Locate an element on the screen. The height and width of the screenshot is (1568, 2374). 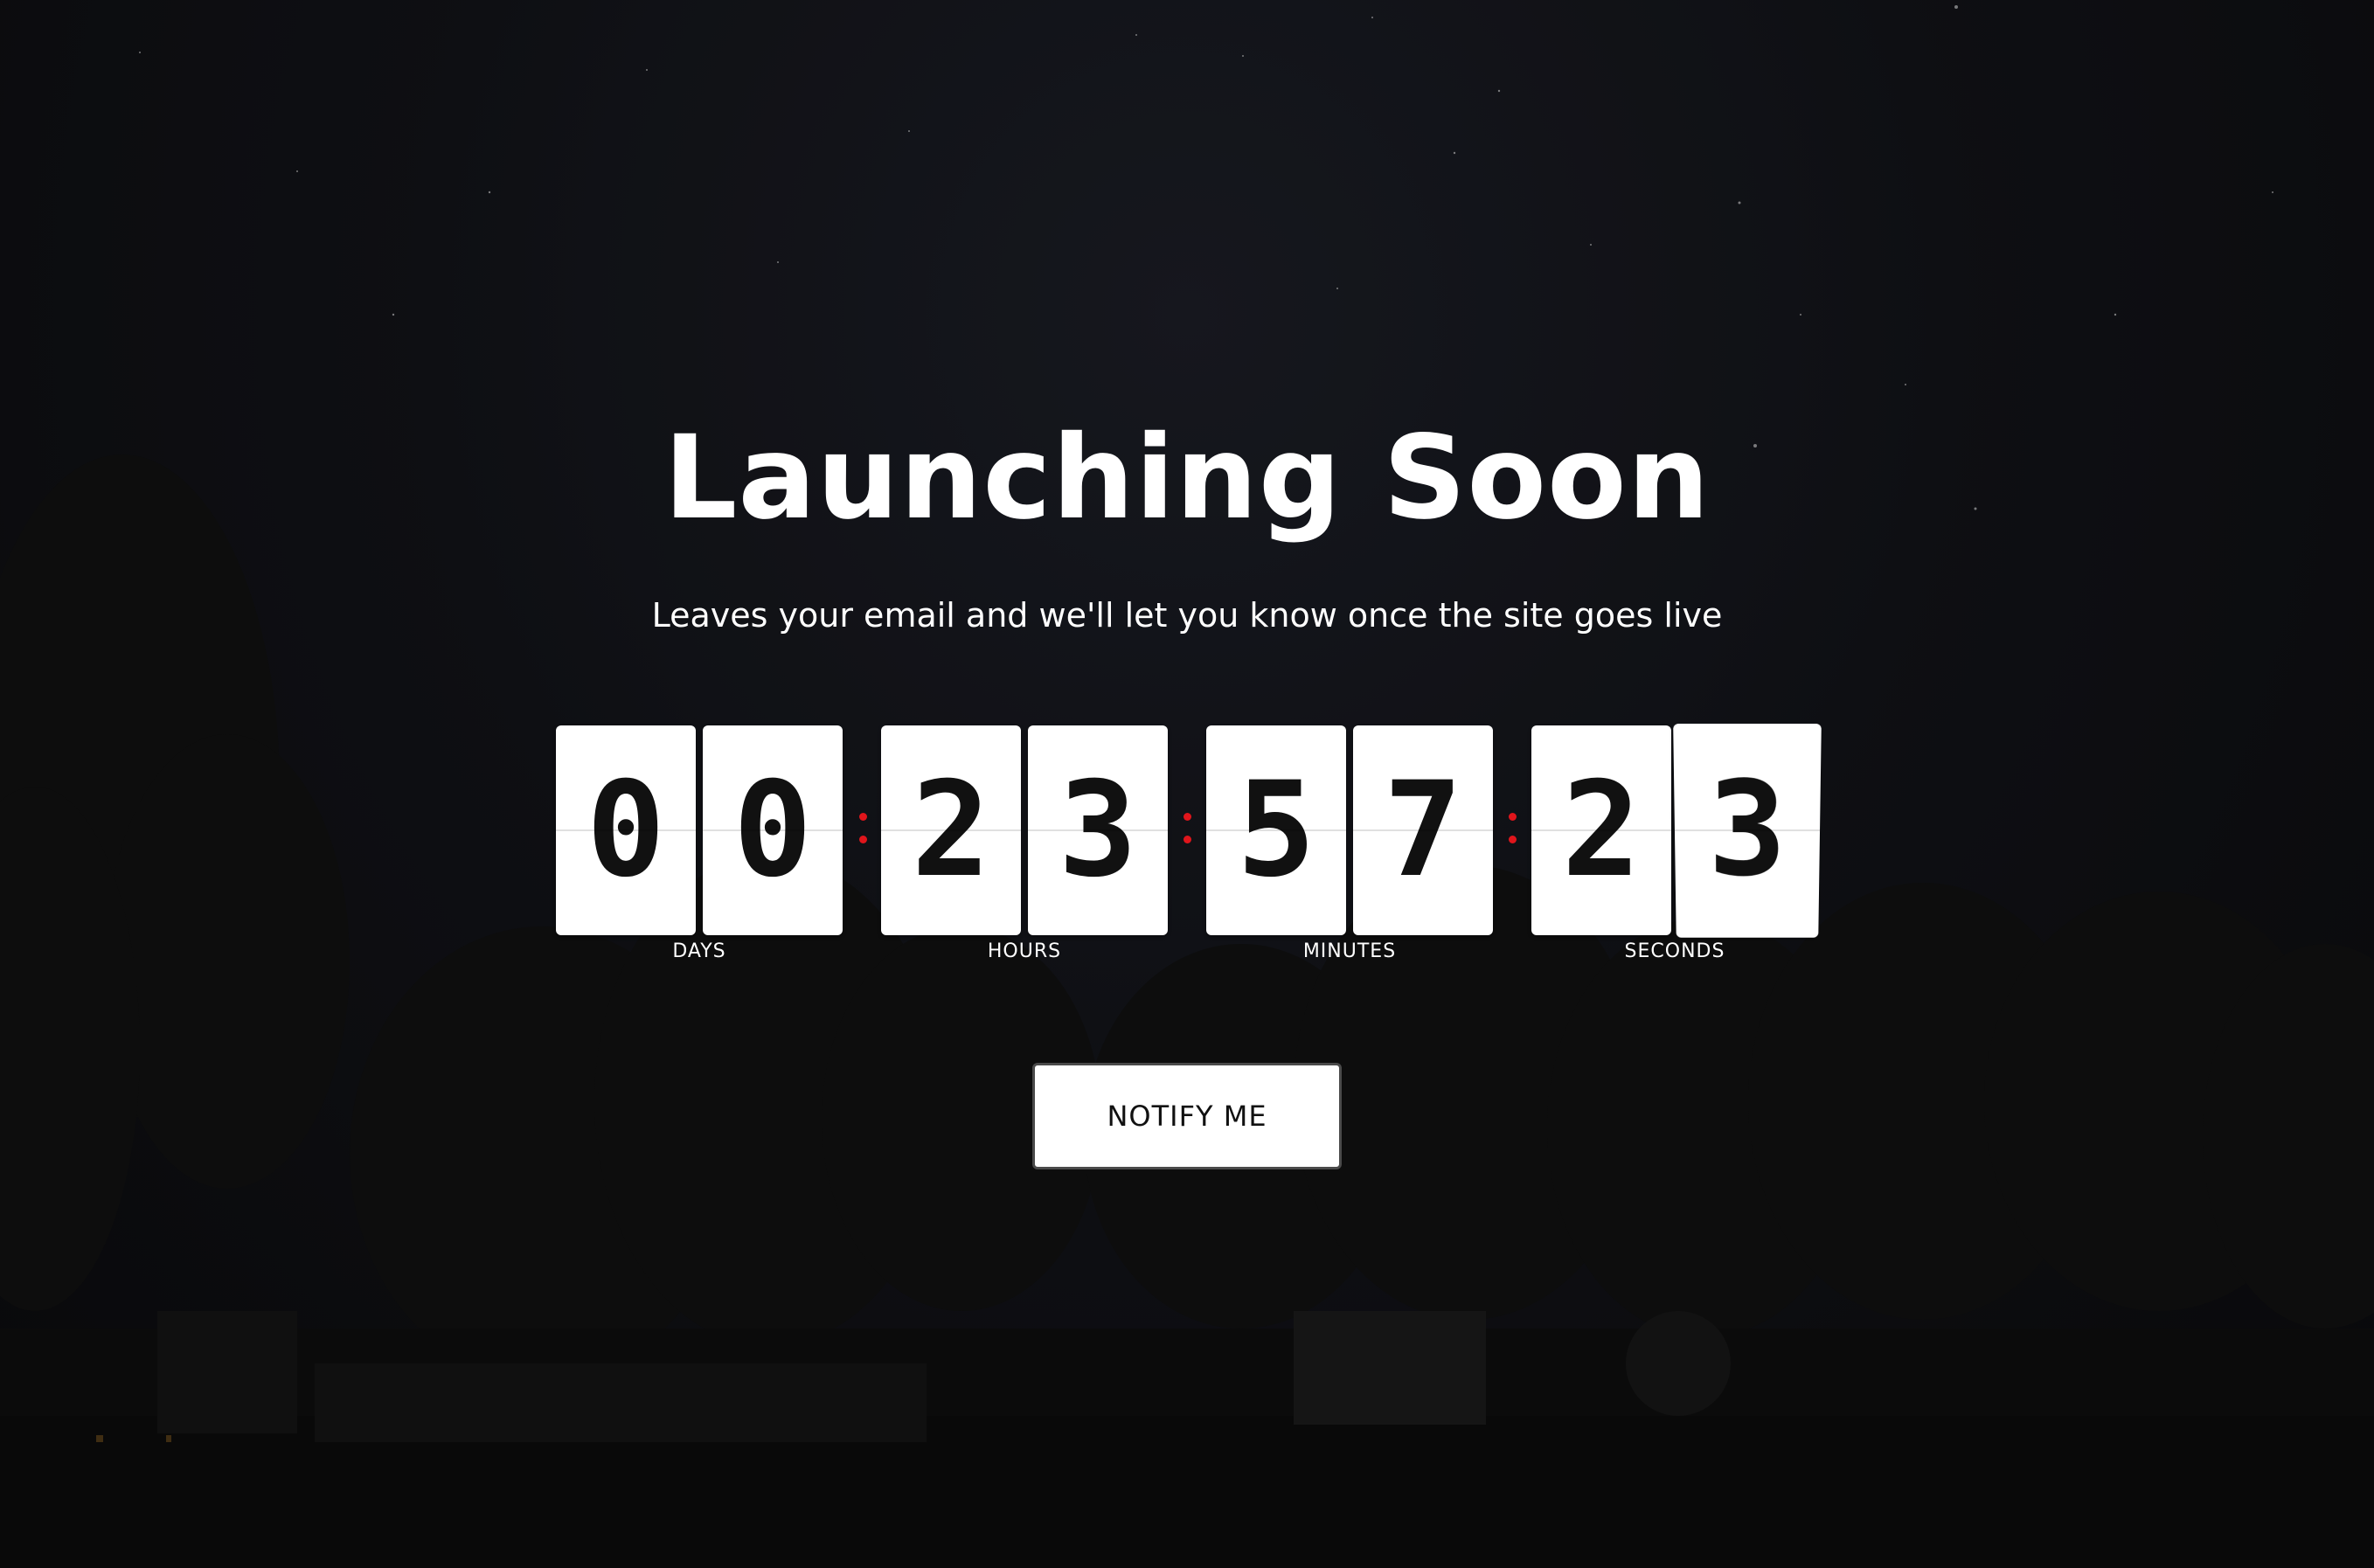
days-label: DAYS is located at coordinates (699, 951).